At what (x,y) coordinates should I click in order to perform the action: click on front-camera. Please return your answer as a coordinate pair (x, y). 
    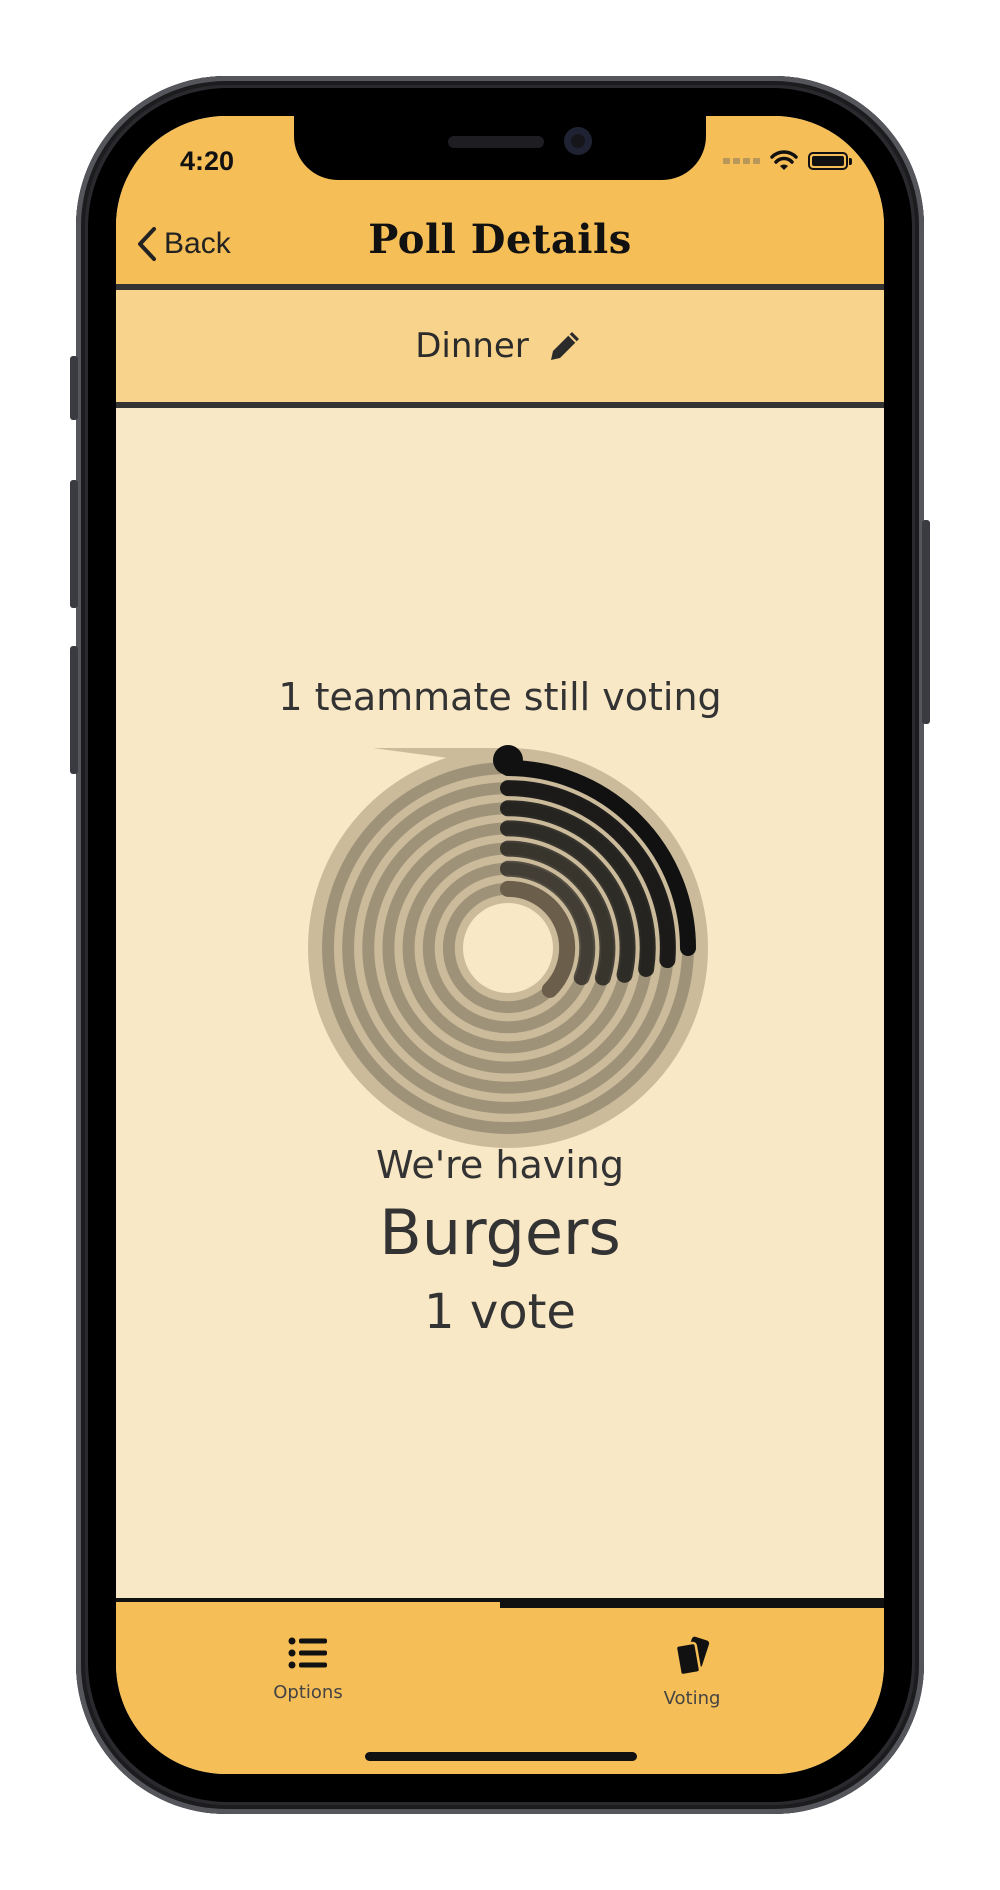
    Looking at the image, I should click on (578, 141).